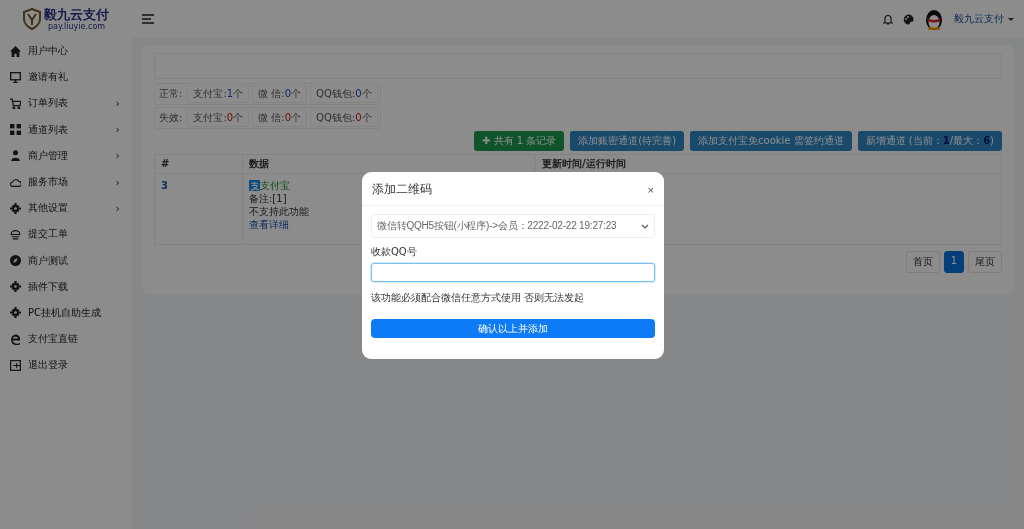  I want to click on stats-label: 正常:, so click(171, 94).